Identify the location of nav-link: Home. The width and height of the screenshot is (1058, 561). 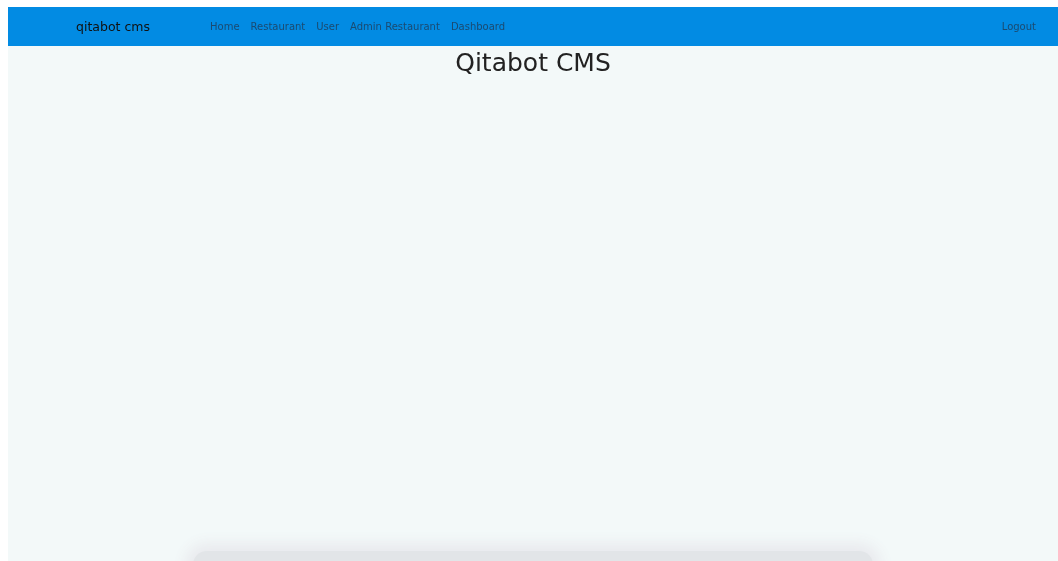
(225, 26).